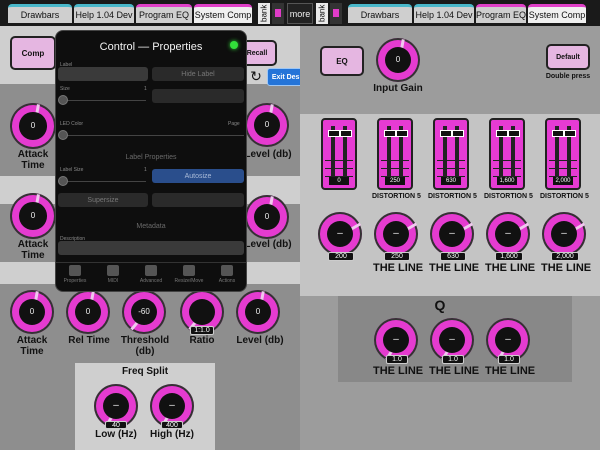 The width and height of the screenshot is (600, 450). Describe the element at coordinates (63, 135) in the screenshot. I see `led-color-slider-thumb` at that location.